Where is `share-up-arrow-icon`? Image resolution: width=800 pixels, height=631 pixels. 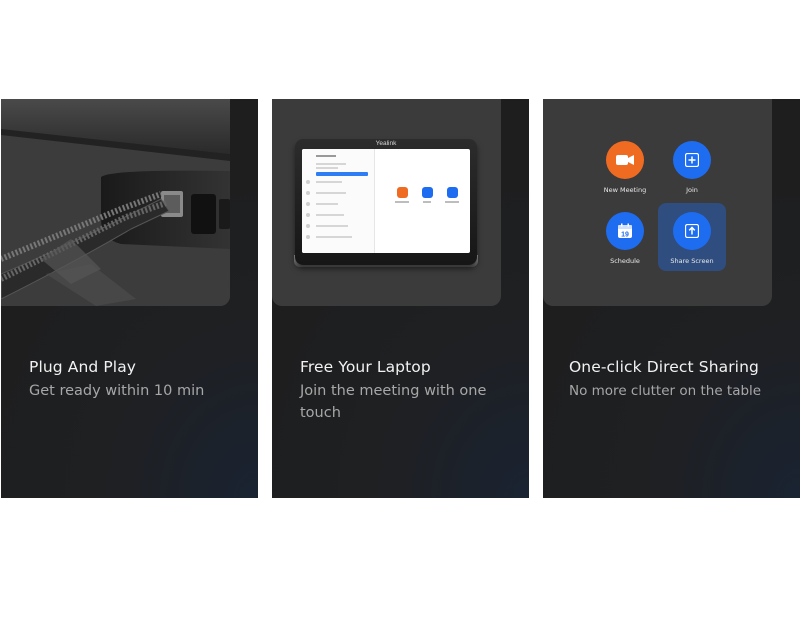
share-up-arrow-icon is located at coordinates (692, 231).